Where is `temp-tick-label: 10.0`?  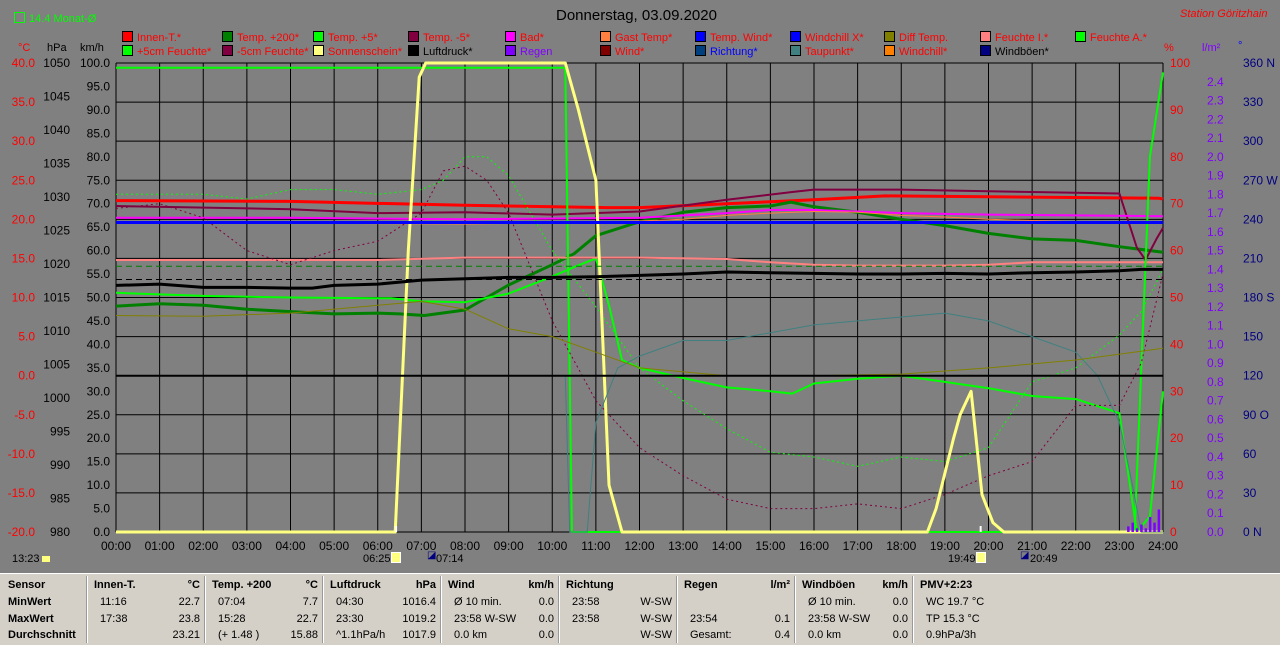
temp-tick-label: 10.0 is located at coordinates (24, 298).